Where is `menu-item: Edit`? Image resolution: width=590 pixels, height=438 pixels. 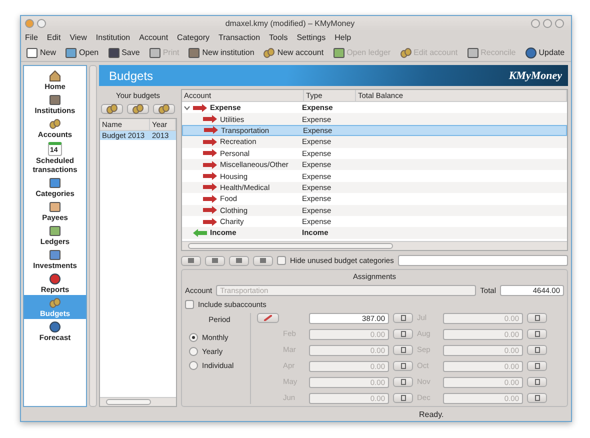 menu-item: Edit is located at coordinates (53, 37).